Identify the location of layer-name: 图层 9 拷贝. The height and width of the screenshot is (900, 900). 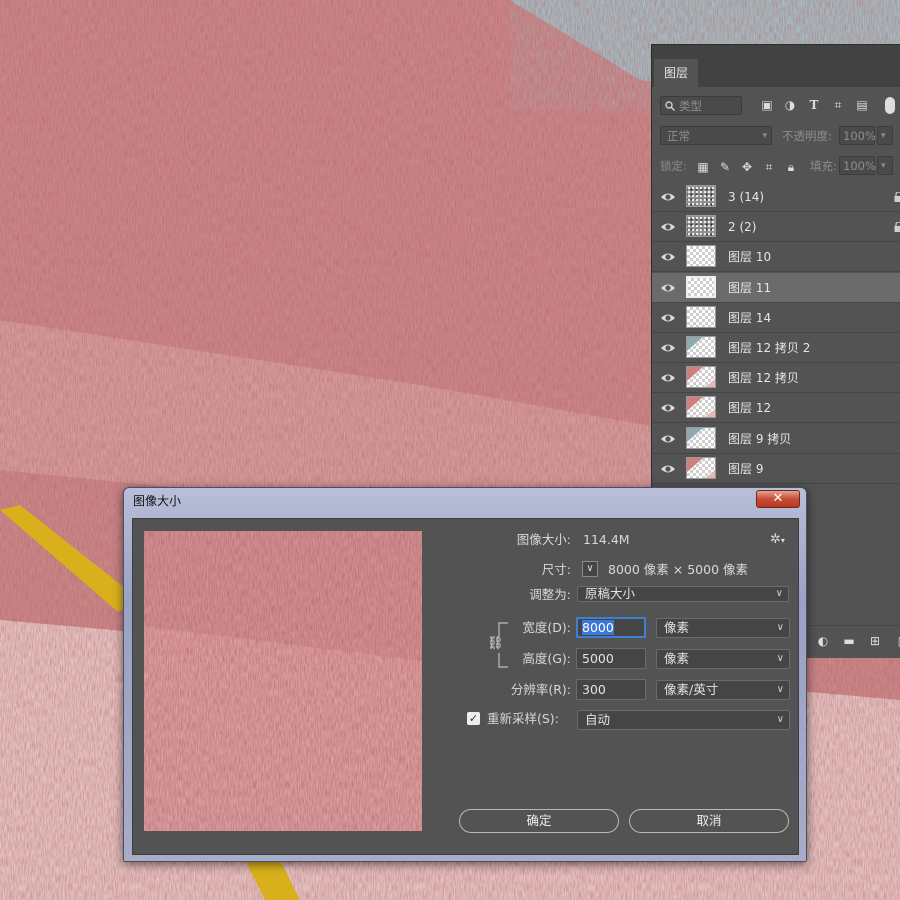
(760, 438).